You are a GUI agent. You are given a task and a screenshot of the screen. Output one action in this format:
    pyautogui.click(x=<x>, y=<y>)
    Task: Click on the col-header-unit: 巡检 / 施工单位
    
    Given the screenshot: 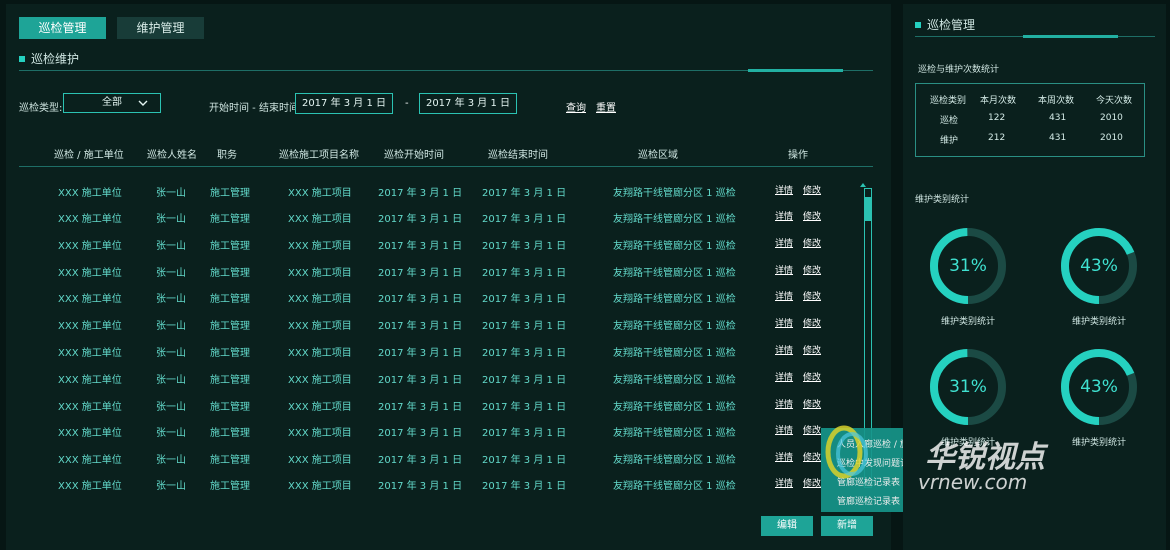 What is the action you would take?
    pyautogui.click(x=89, y=155)
    